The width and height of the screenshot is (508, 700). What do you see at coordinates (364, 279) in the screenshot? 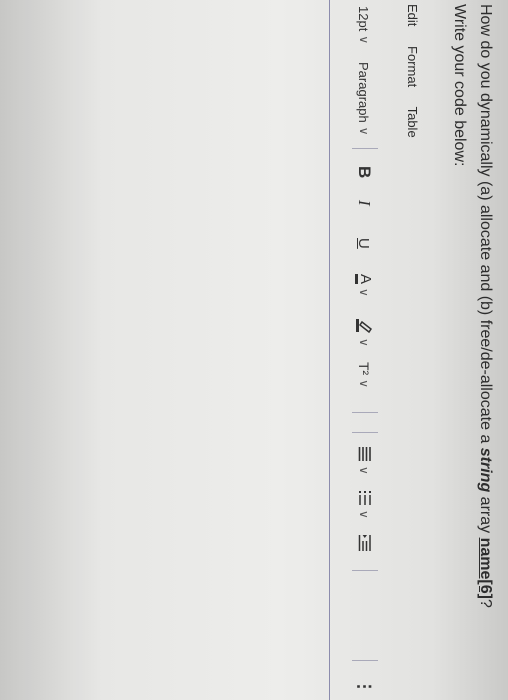
I see `text-color-icon: A` at bounding box center [364, 279].